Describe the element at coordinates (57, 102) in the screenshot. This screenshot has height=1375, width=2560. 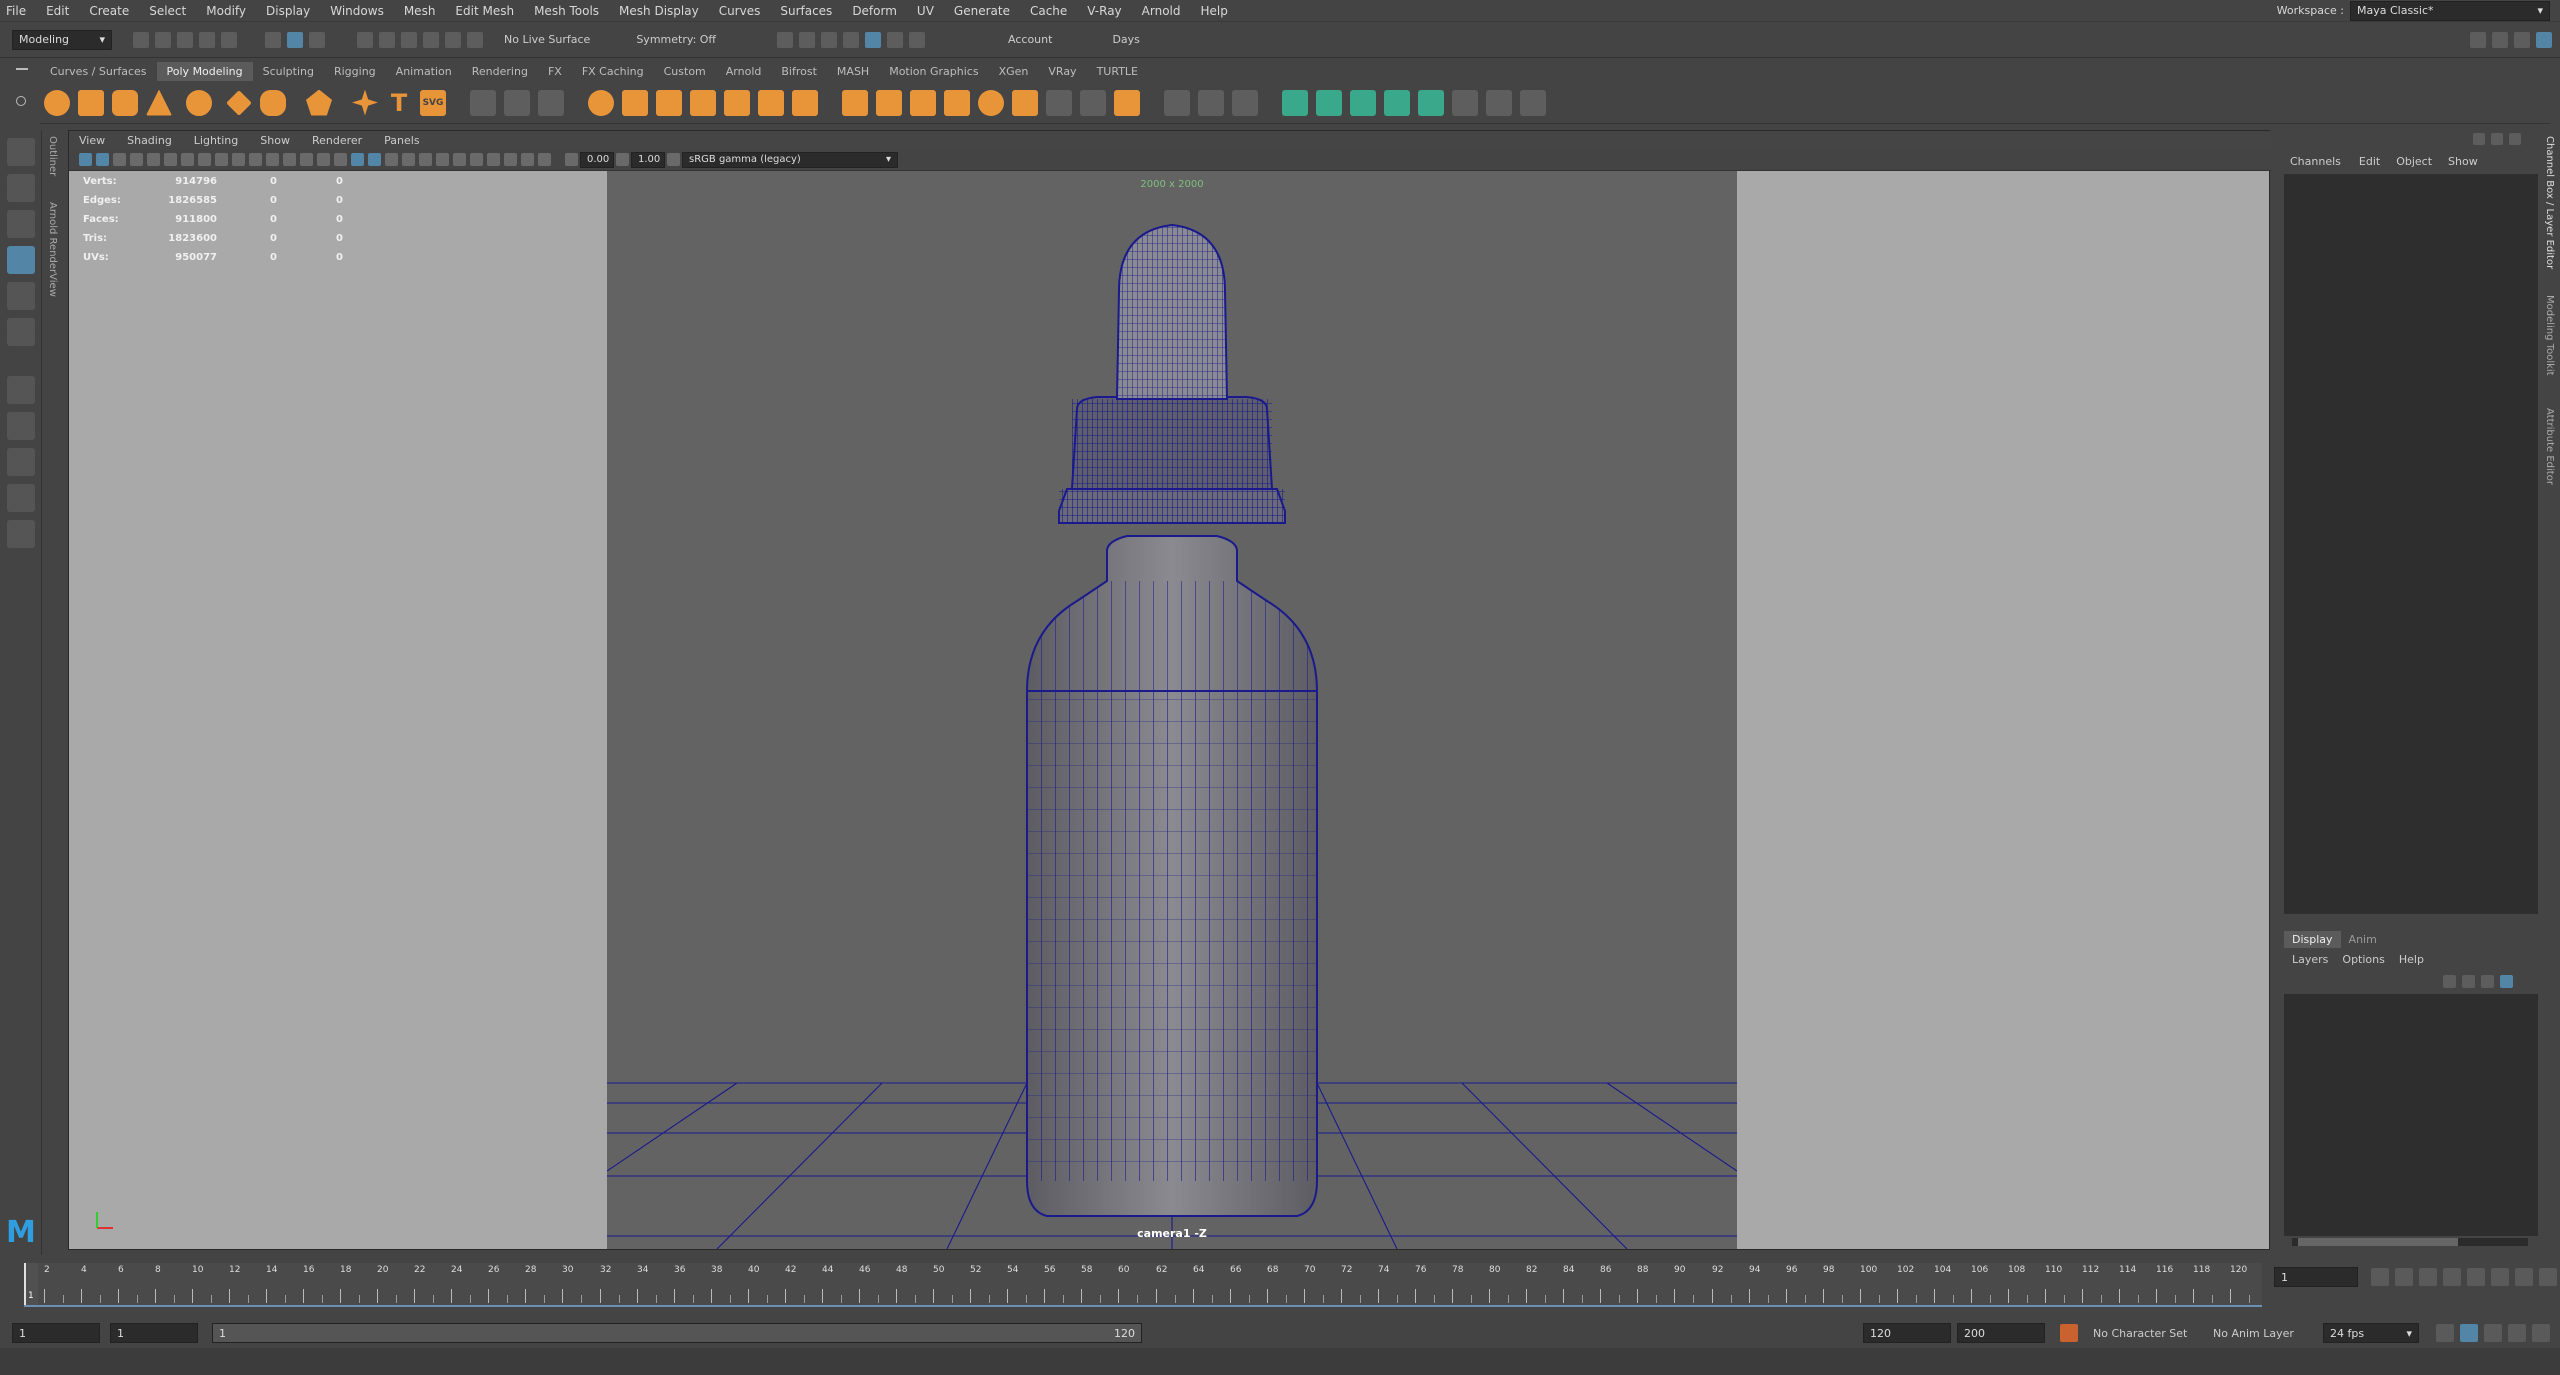
I see `poly-sphere-icon` at that location.